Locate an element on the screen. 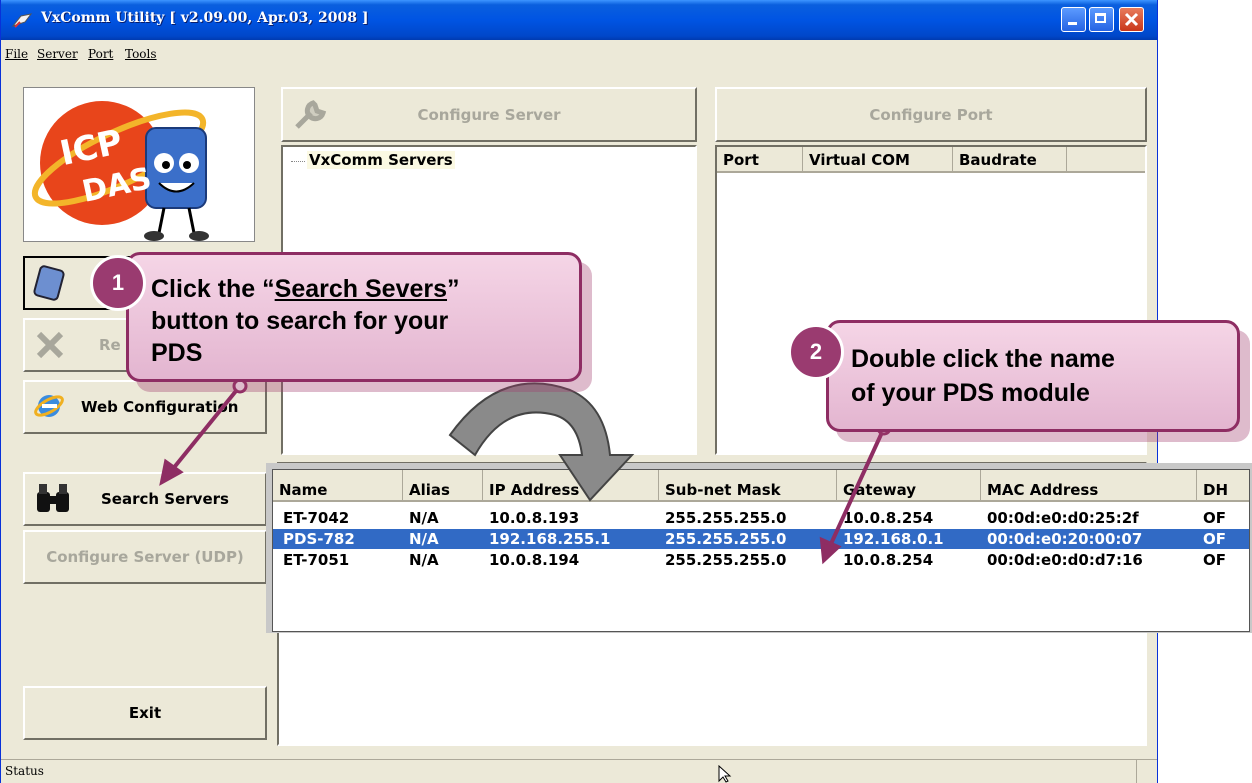 The height and width of the screenshot is (783, 1252). step-2-badge: 2 is located at coordinates (816, 352).